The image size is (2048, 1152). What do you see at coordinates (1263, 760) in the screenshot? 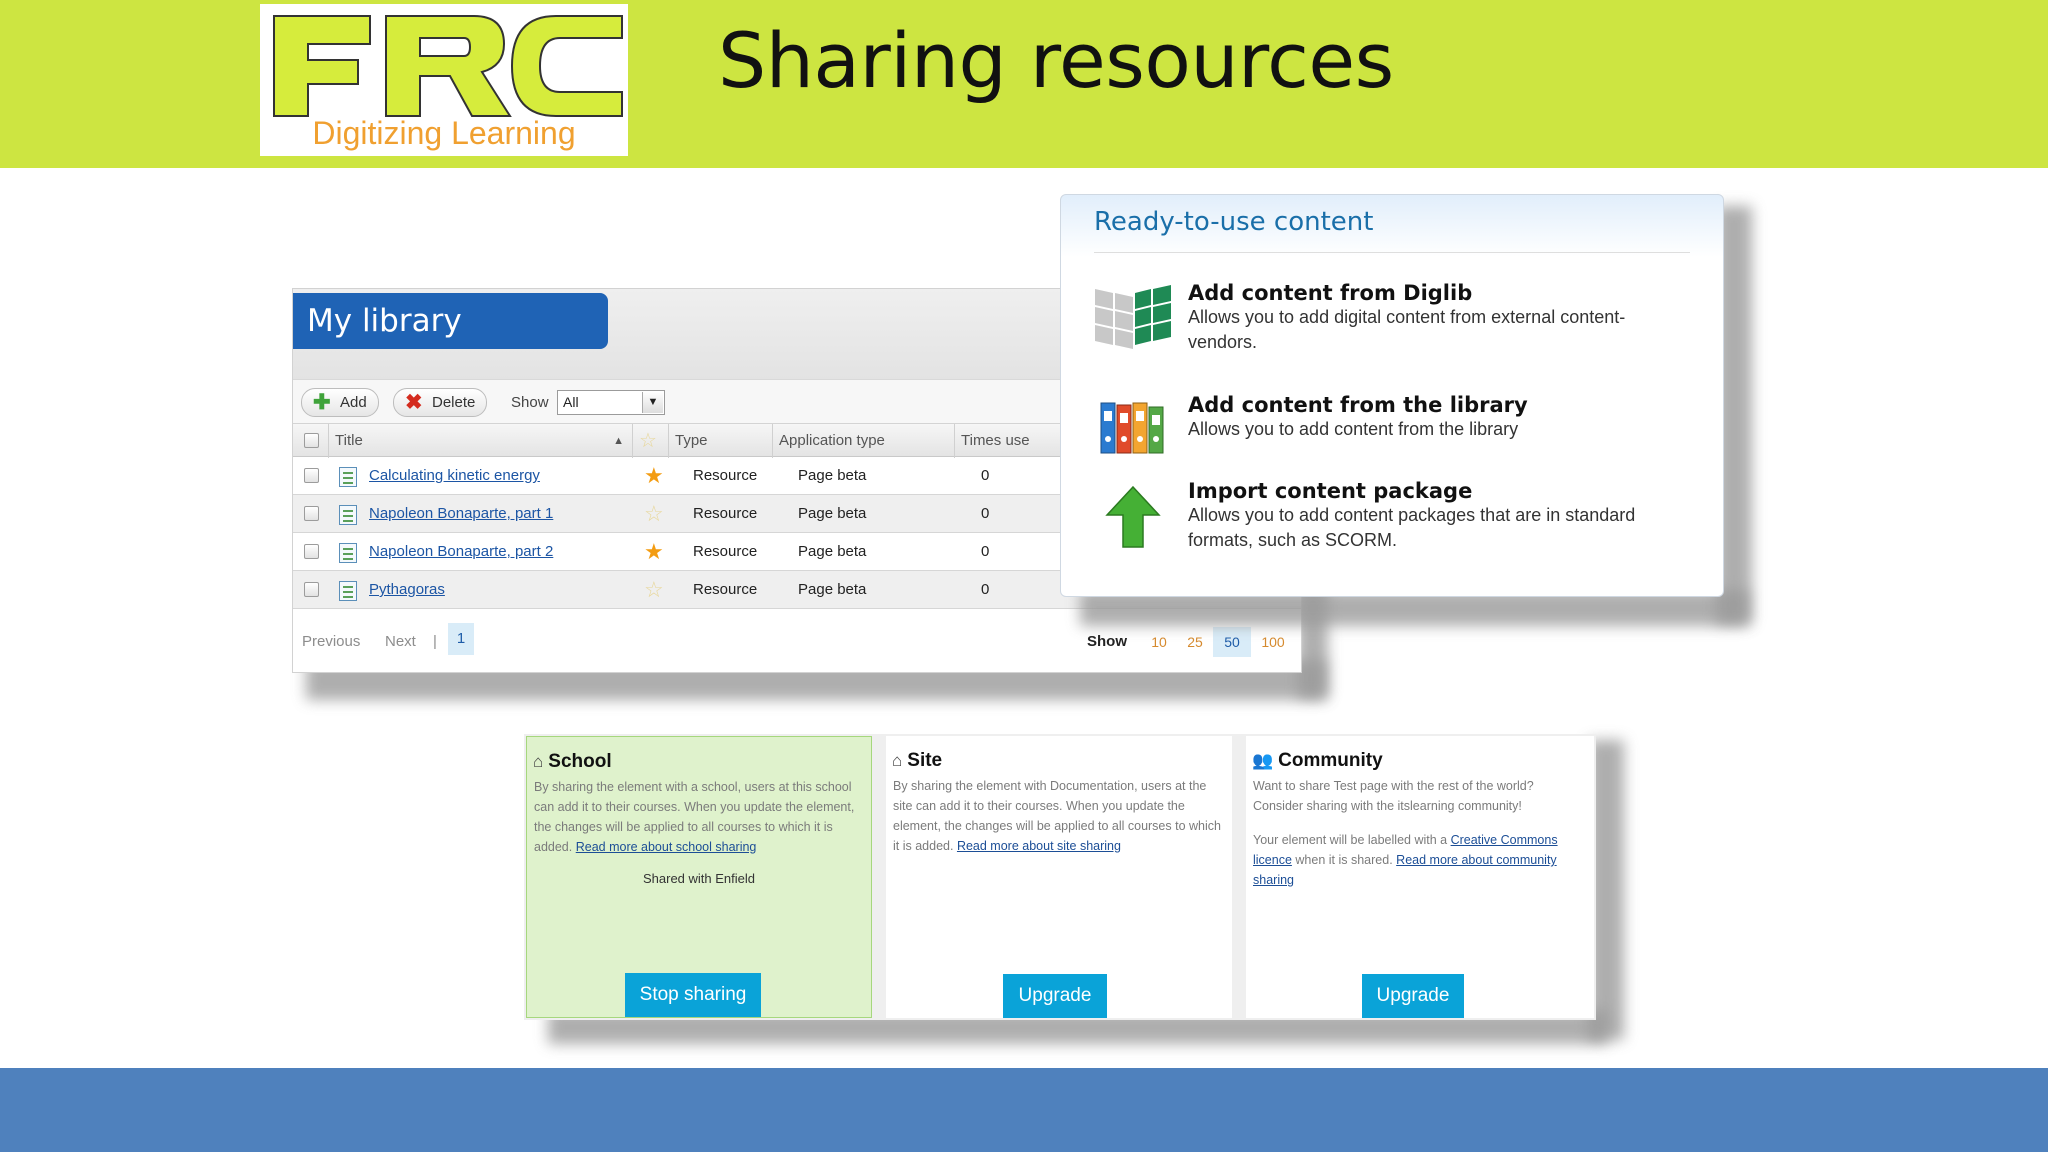
I see `people-icon: 👥` at bounding box center [1263, 760].